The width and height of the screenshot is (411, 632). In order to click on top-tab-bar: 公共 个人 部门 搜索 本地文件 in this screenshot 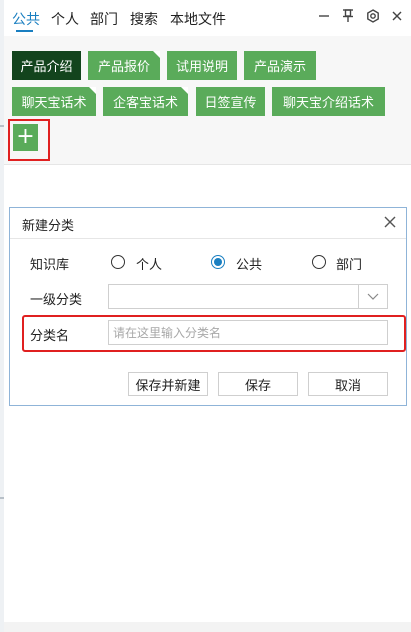, I will do `click(207, 18)`.